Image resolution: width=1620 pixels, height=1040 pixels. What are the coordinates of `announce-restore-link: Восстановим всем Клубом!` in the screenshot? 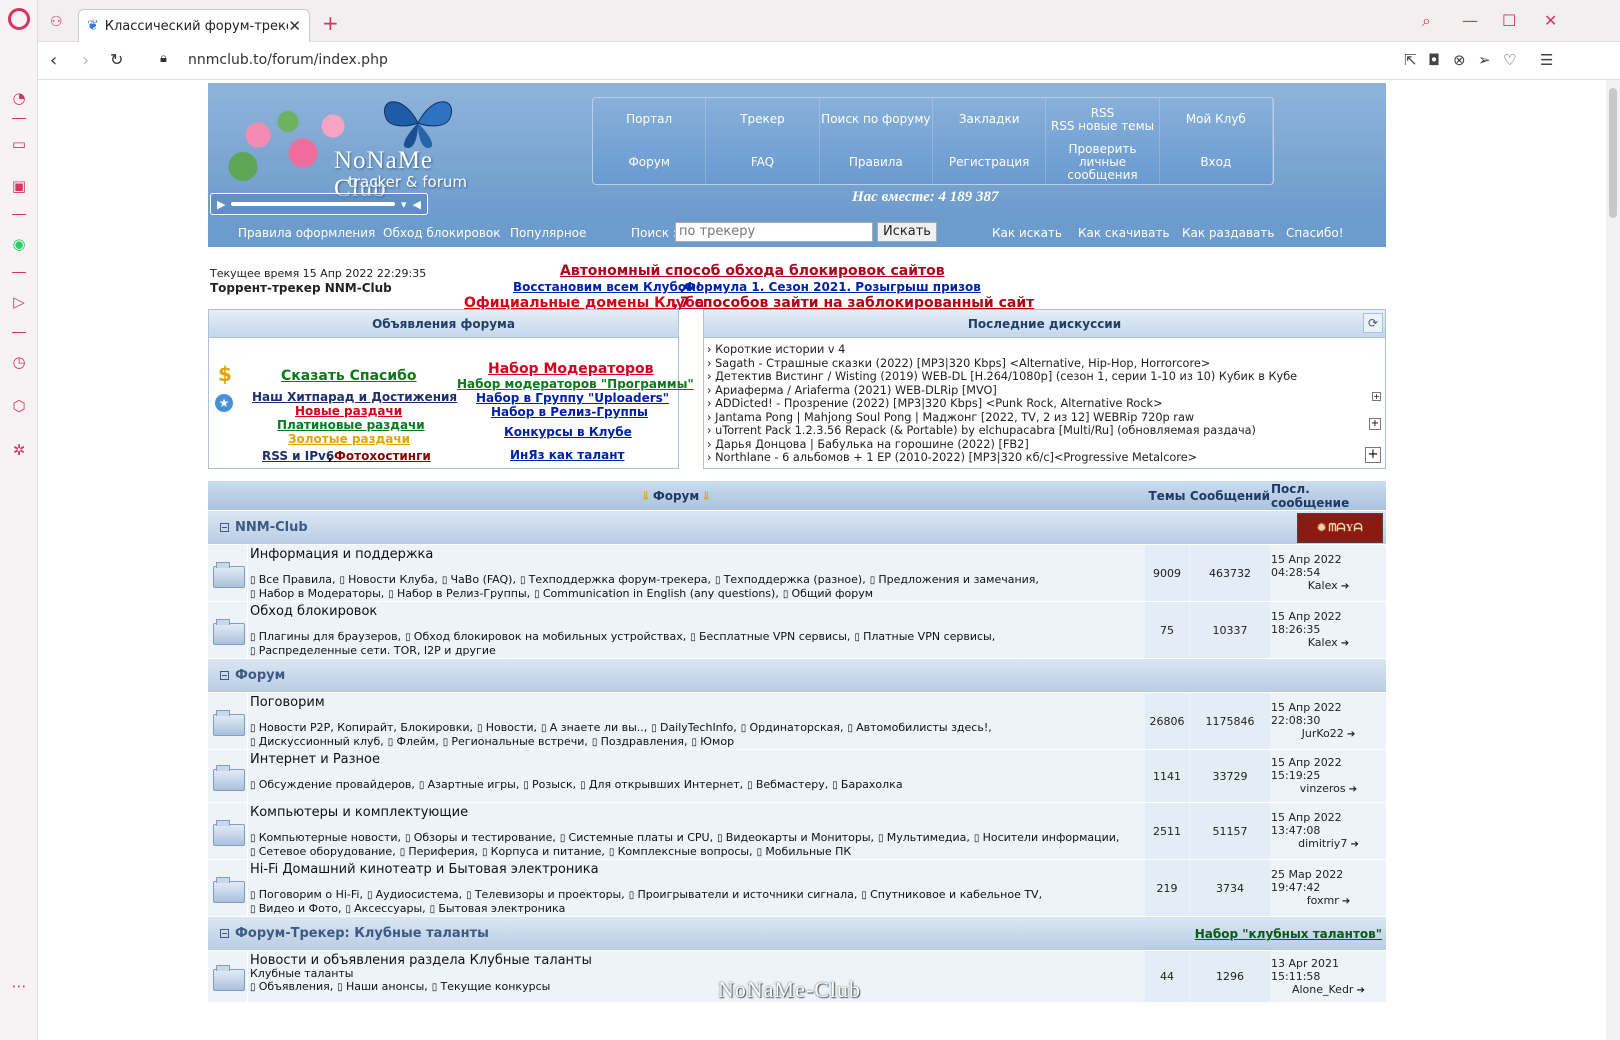 It's located at (607, 287).